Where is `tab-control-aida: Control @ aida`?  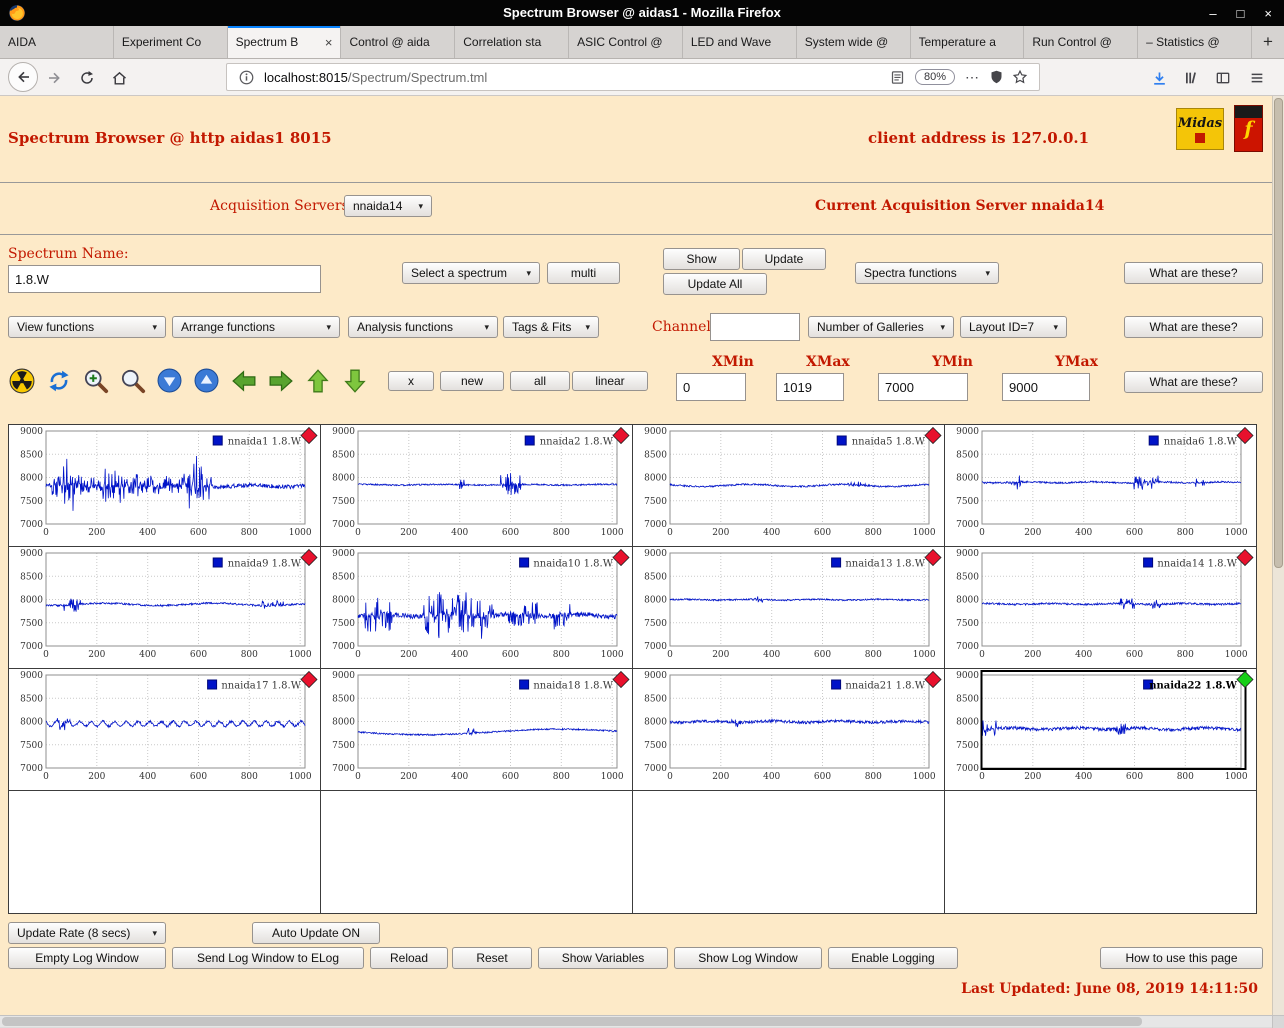 tab-control-aida: Control @ aida is located at coordinates (398, 42).